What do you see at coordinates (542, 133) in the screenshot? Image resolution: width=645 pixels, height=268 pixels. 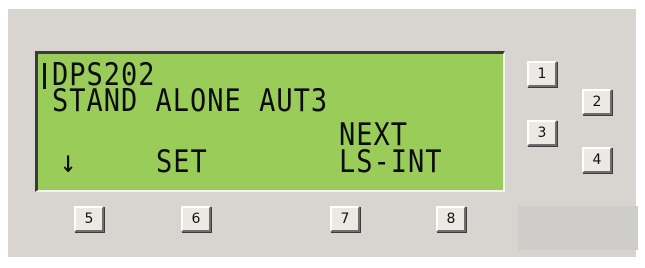 I see `key-3-button: 3` at bounding box center [542, 133].